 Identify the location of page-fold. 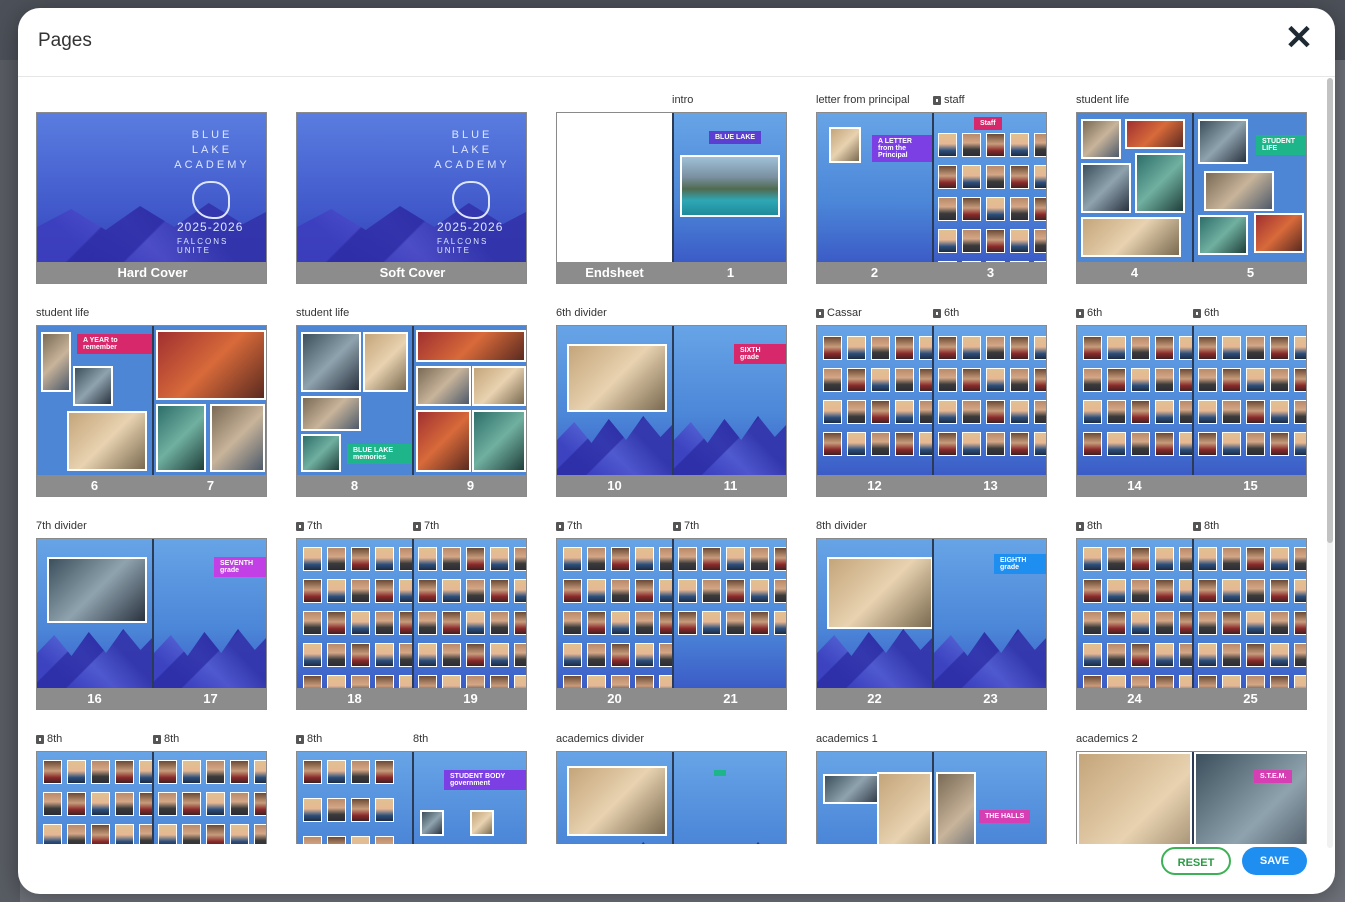
(933, 798).